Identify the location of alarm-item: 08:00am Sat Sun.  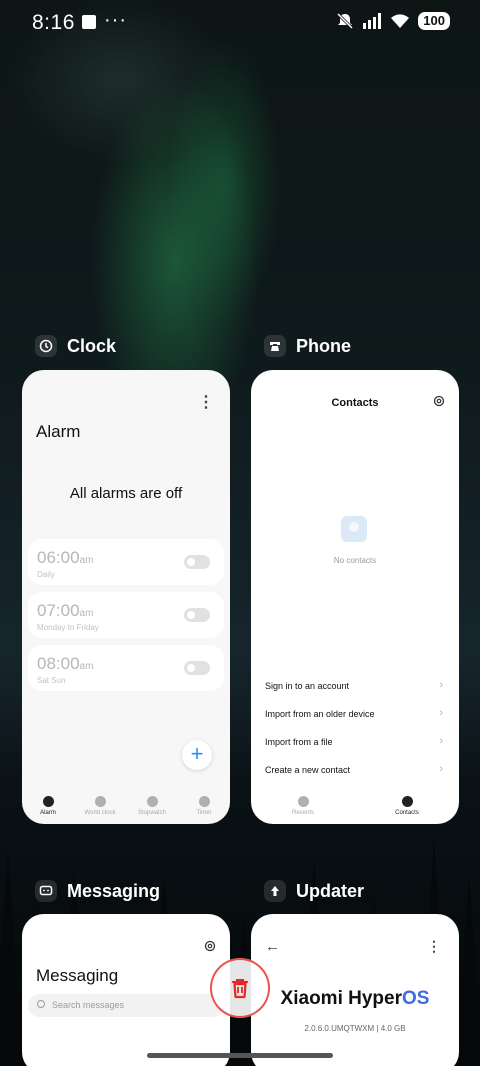
(126, 668).